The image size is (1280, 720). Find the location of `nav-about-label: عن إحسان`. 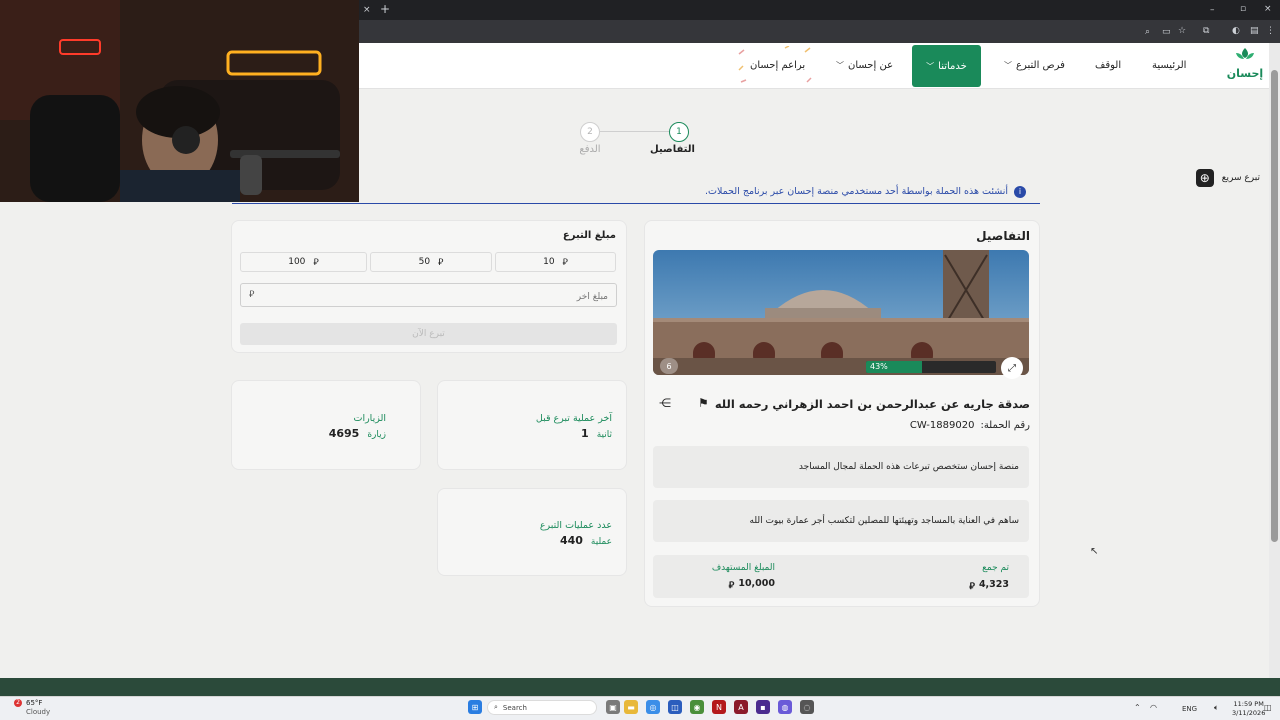

nav-about-label: عن إحسان is located at coordinates (871, 65).